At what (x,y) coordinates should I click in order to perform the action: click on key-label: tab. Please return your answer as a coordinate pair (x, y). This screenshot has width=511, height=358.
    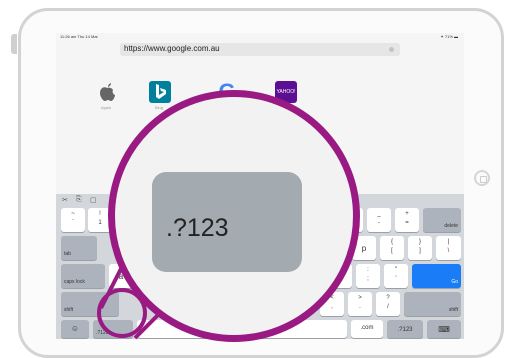
    Looking at the image, I should click on (67, 254).